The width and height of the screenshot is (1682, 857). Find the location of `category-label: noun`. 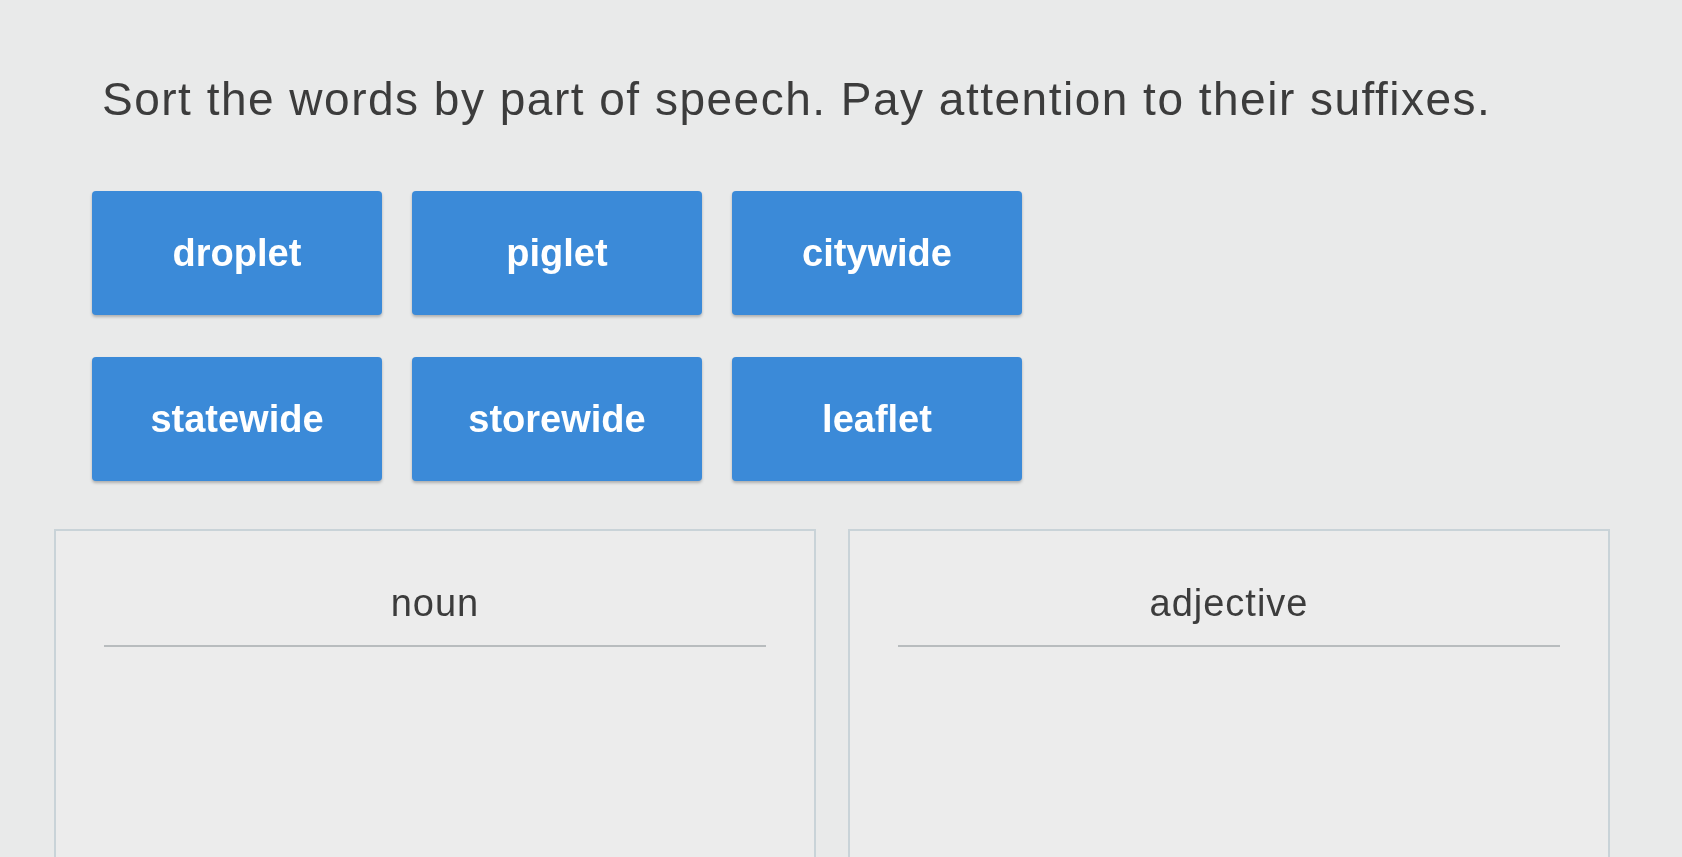

category-label: noun is located at coordinates (435, 604).